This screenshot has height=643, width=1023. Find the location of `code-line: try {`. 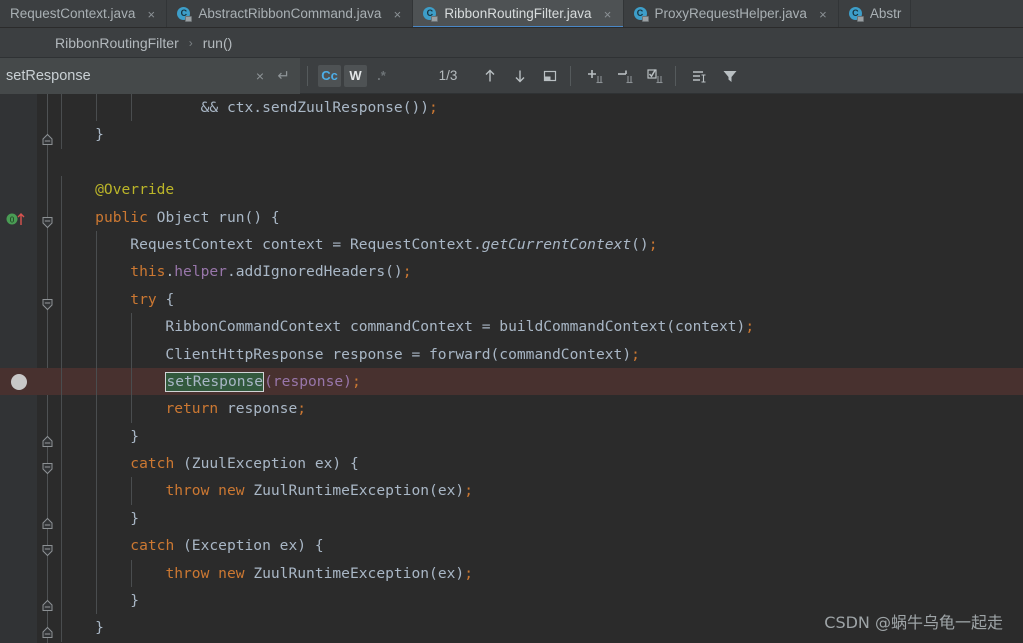

code-line: try { is located at coordinates (511, 299).